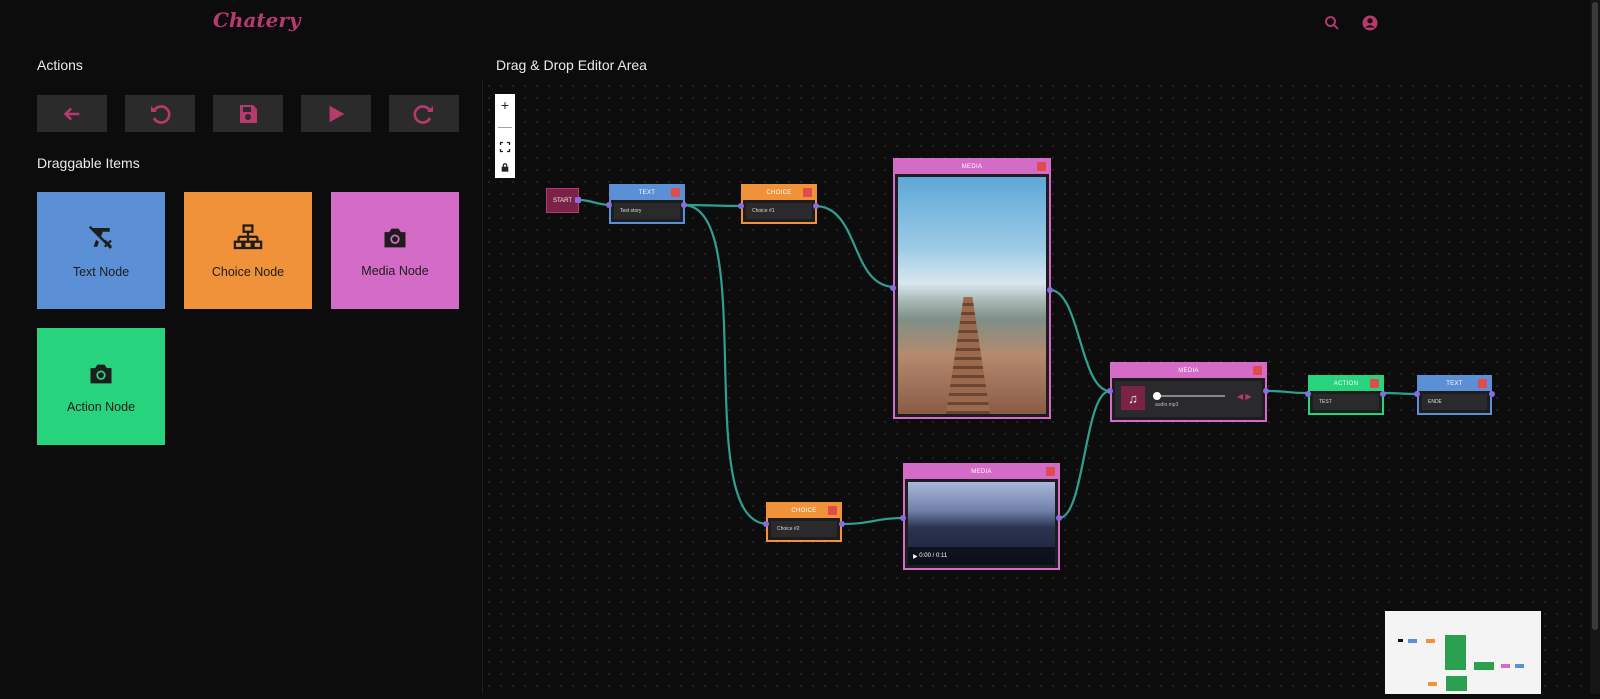 The height and width of the screenshot is (699, 1600). What do you see at coordinates (647, 211) in the screenshot?
I see `node-content: Test story` at bounding box center [647, 211].